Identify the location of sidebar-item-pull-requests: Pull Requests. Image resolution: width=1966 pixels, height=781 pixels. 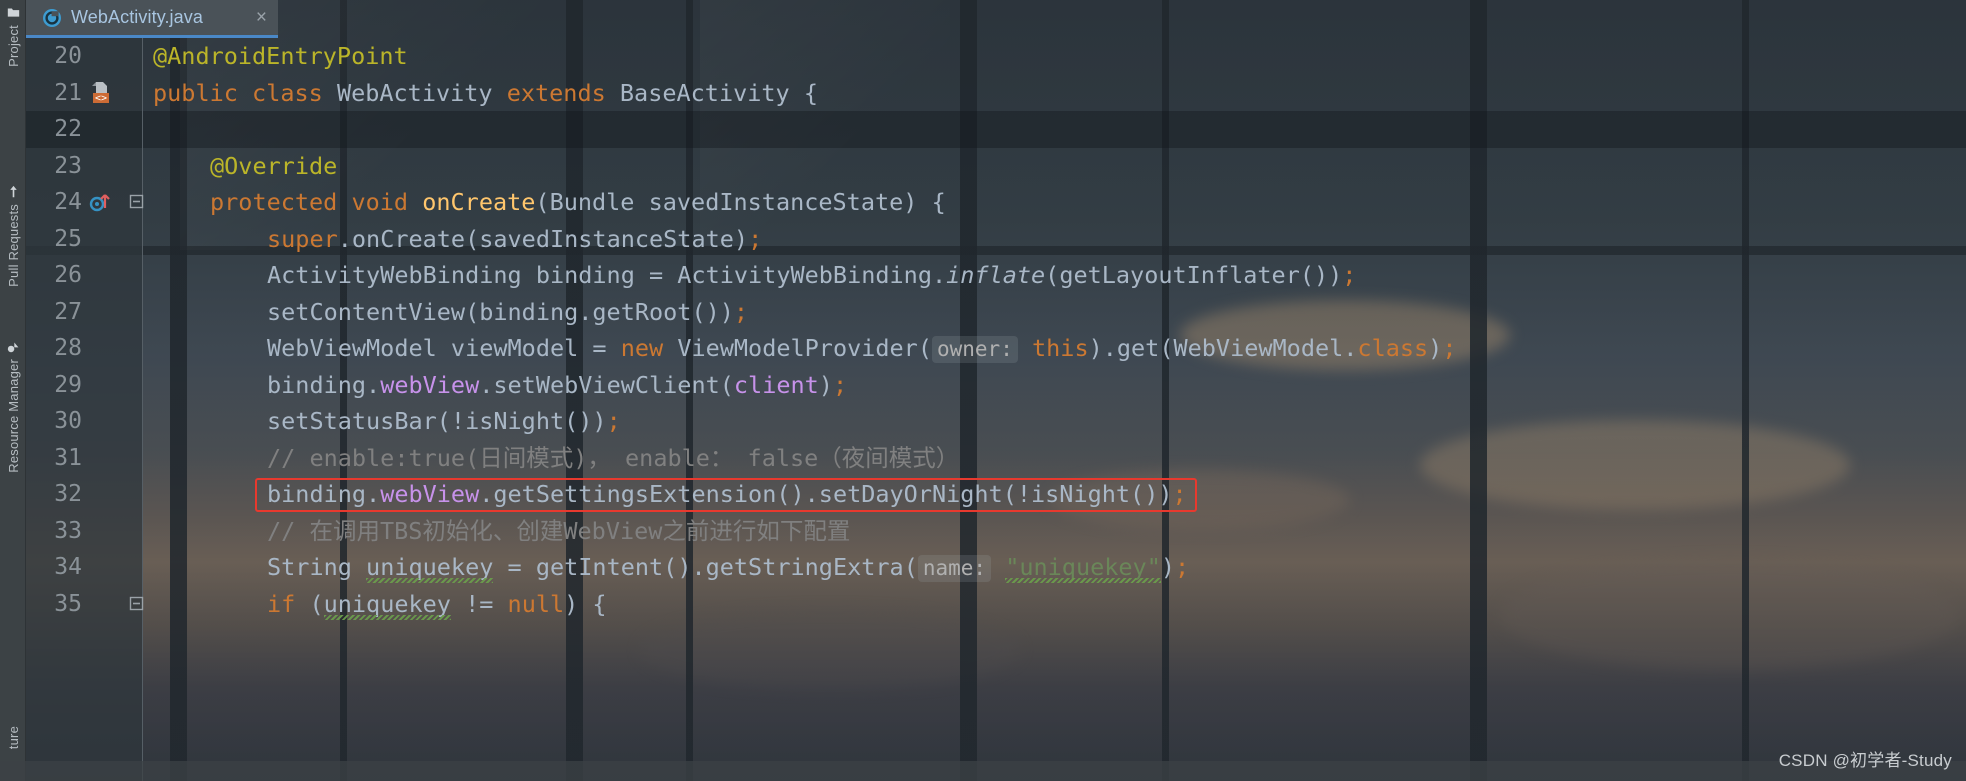
(13, 236).